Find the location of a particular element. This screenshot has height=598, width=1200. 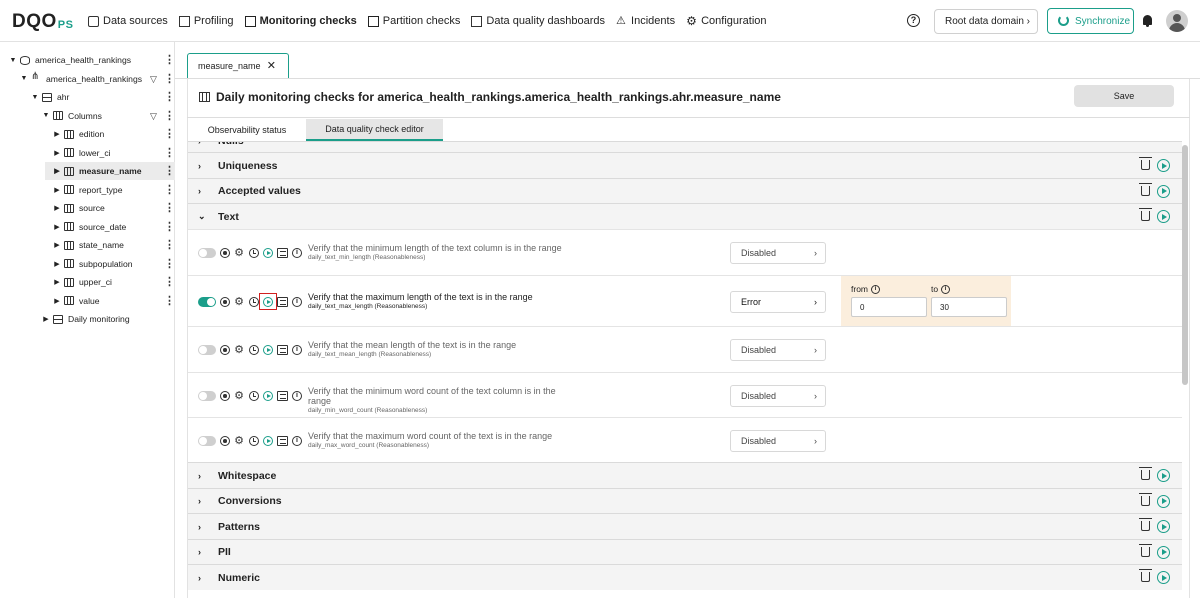

category-whitespace: › Whitespace is located at coordinates (685, 475).